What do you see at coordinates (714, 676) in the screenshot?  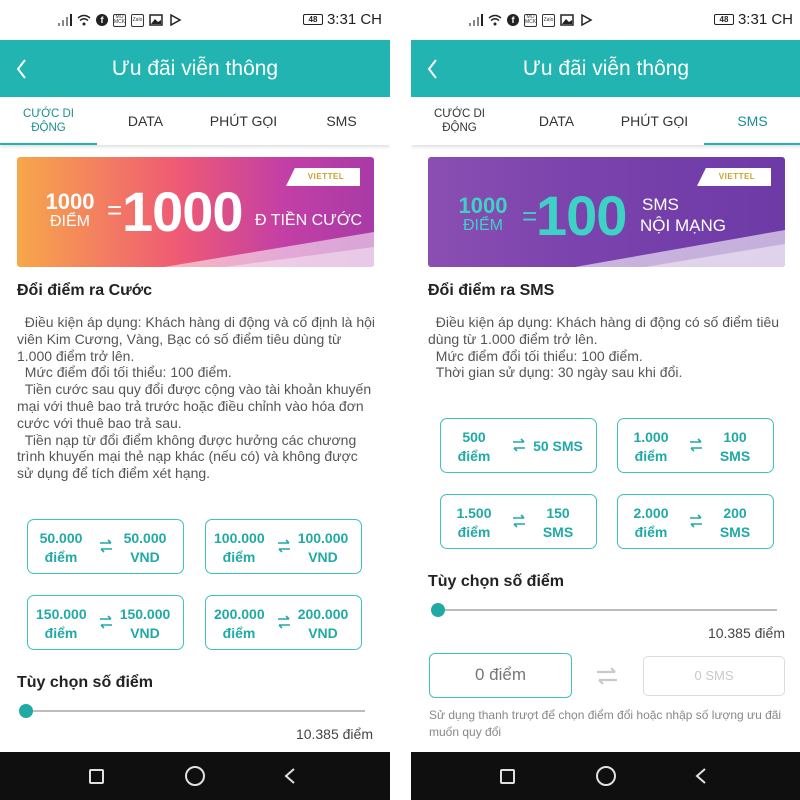 I see `sms-output-field: 0 SMS` at bounding box center [714, 676].